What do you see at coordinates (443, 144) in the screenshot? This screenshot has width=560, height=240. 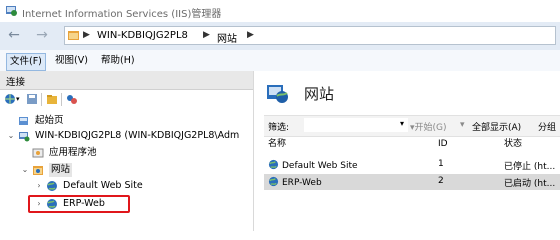 I see `column-header-id: ID` at bounding box center [443, 144].